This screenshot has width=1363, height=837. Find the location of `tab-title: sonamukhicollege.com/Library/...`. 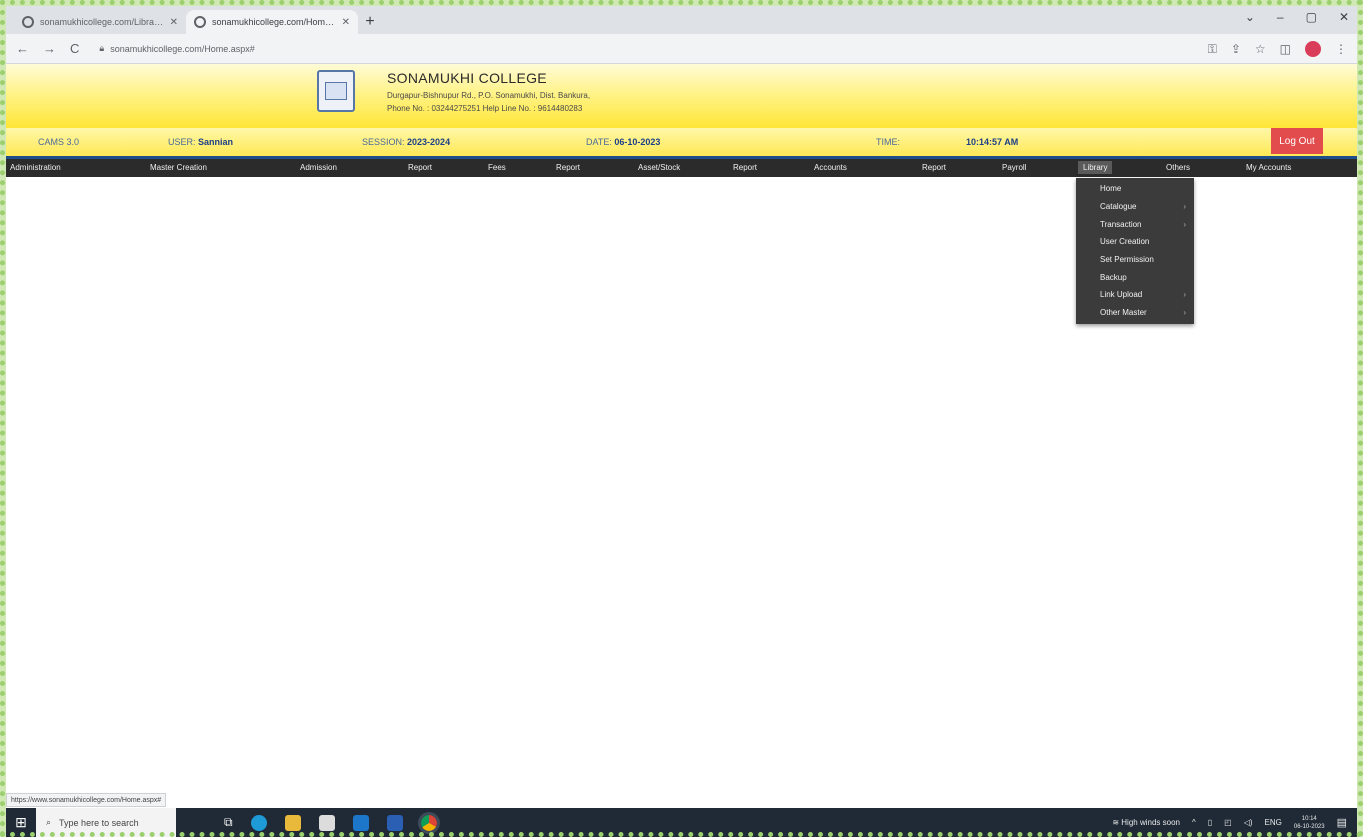

tab-title: sonamukhicollege.com/Library/... is located at coordinates (102, 22).